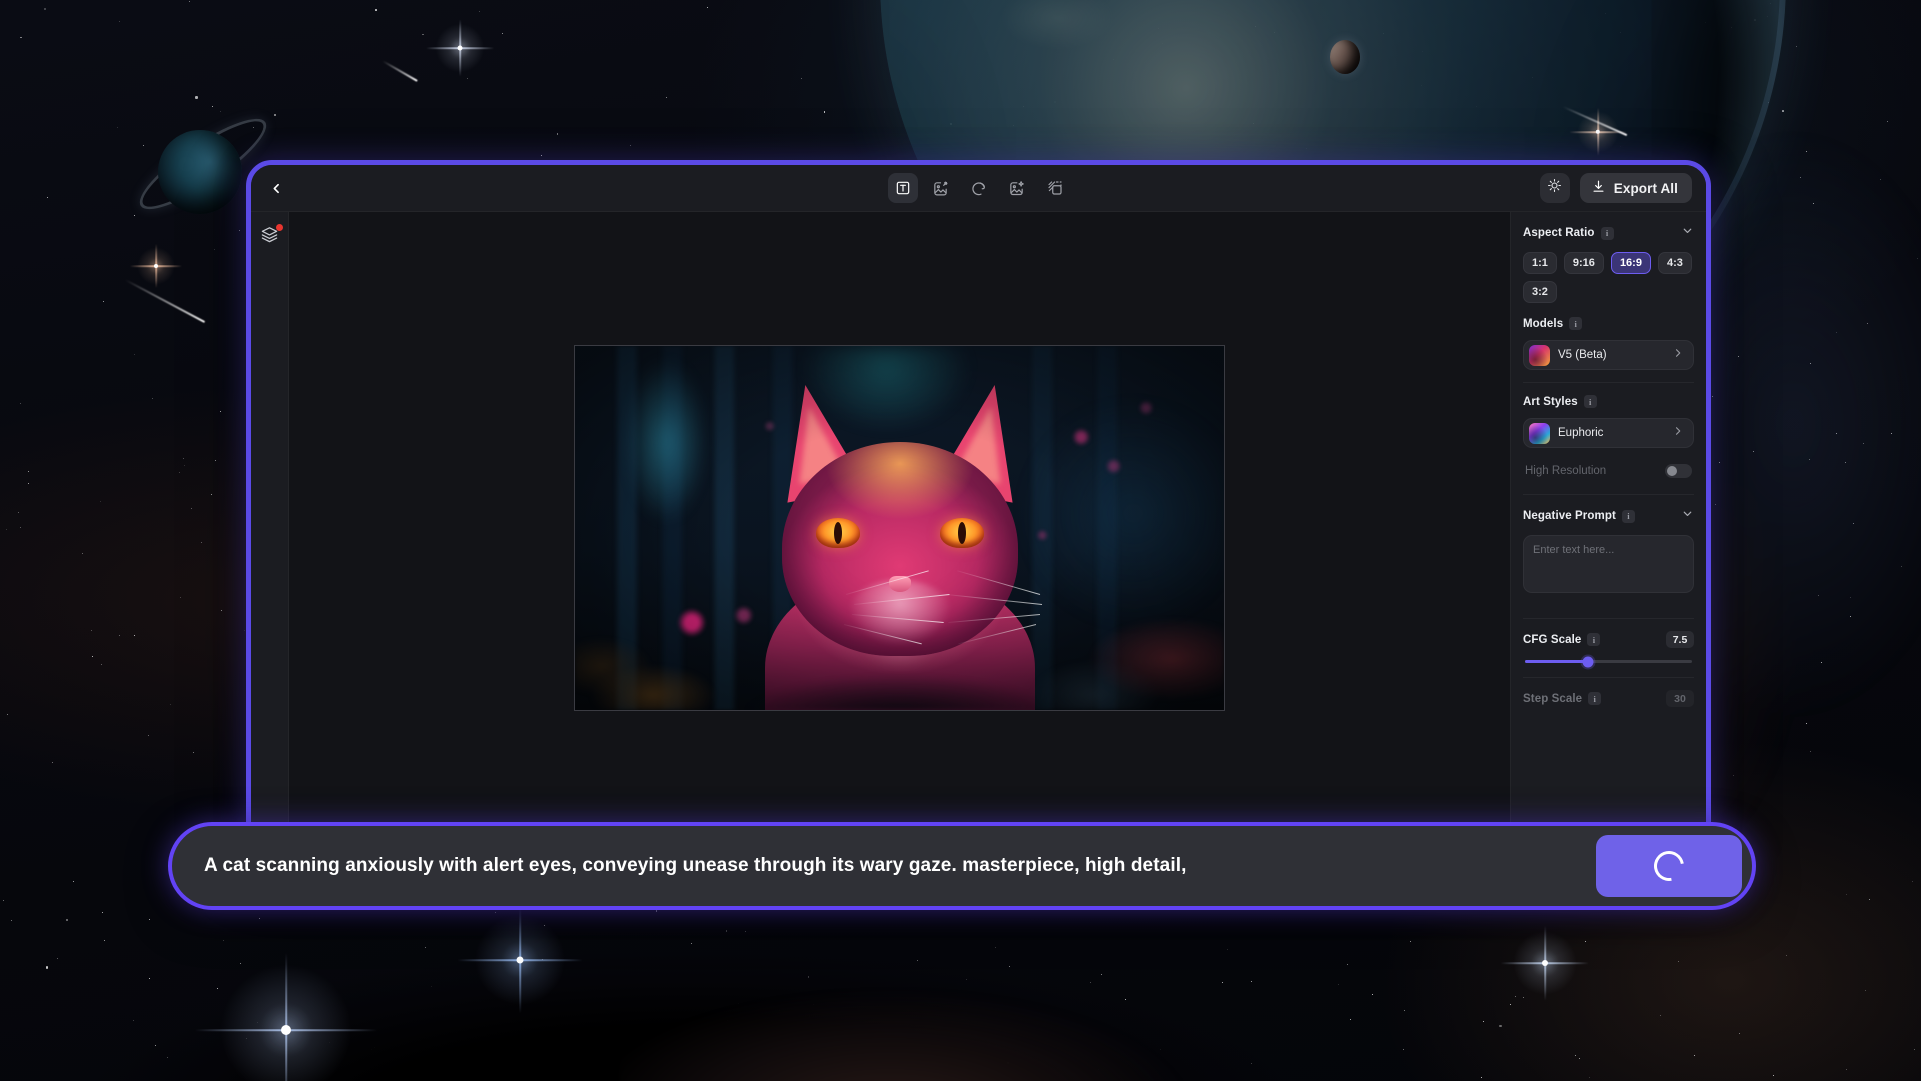  Describe the element at coordinates (1607, 233) in the screenshot. I see `aspect-ratio-info-icon: i` at that location.